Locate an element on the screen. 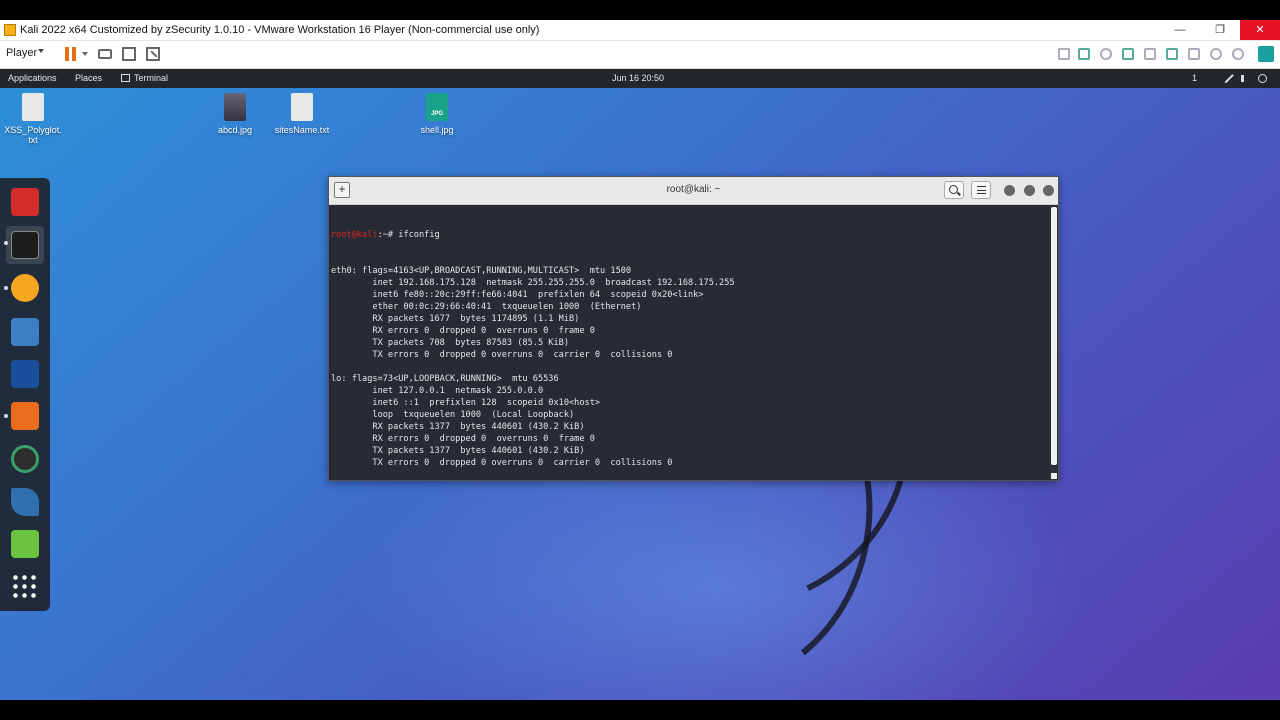 This screenshot has width=1280, height=720. clock: Jun 16 20:50 is located at coordinates (638, 78).